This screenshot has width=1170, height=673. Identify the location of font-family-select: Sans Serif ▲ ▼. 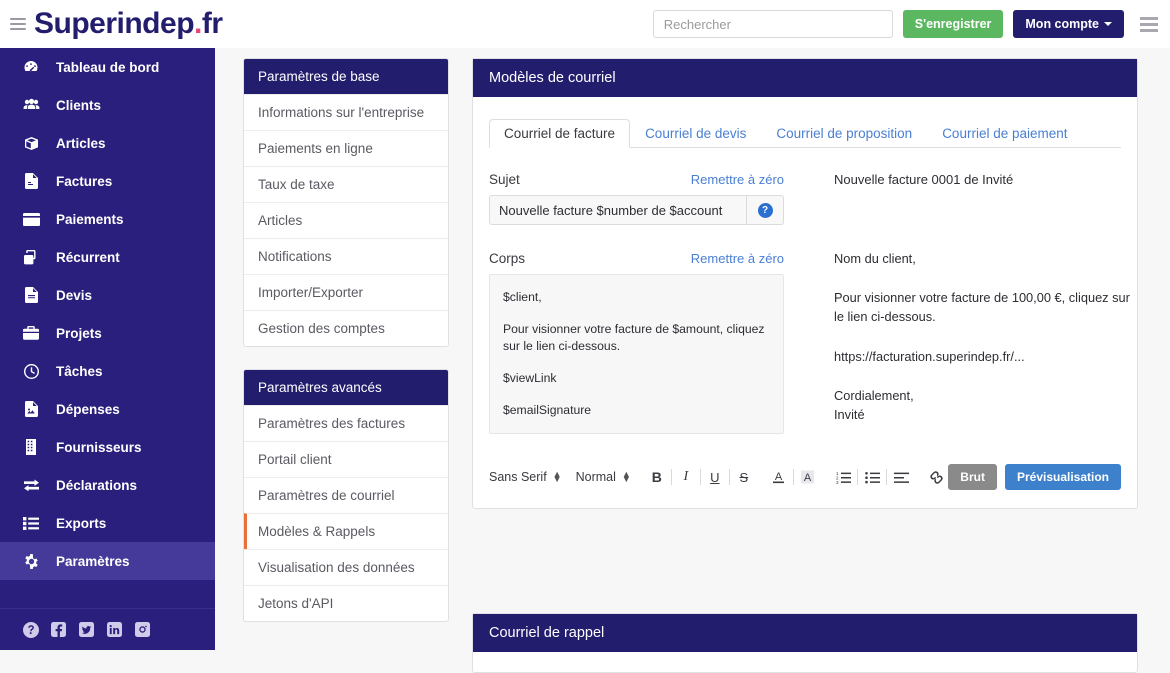
(525, 477).